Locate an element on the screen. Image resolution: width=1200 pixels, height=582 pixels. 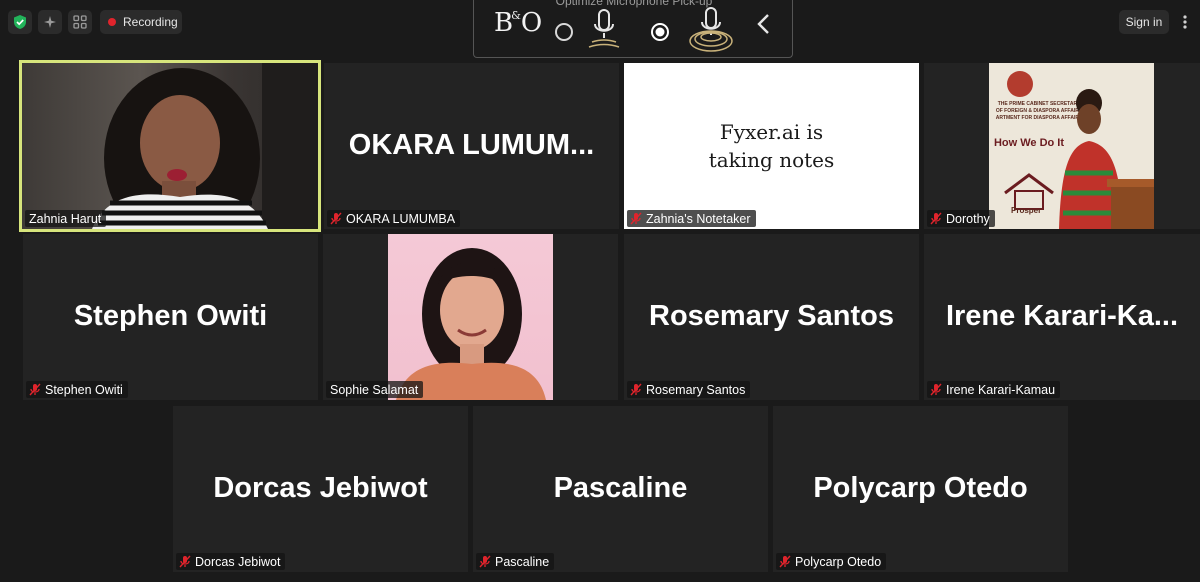
recording-dot-icon is located at coordinates (112, 22).